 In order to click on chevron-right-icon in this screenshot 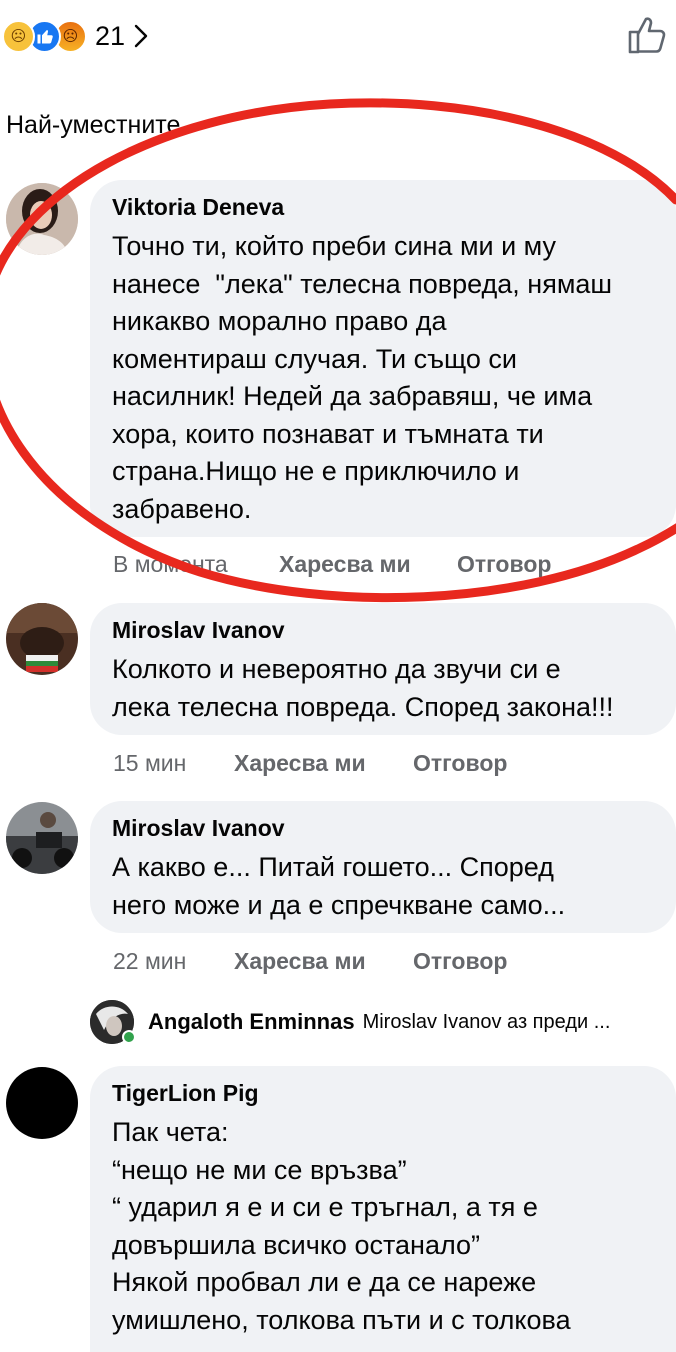, I will do `click(141, 36)`.